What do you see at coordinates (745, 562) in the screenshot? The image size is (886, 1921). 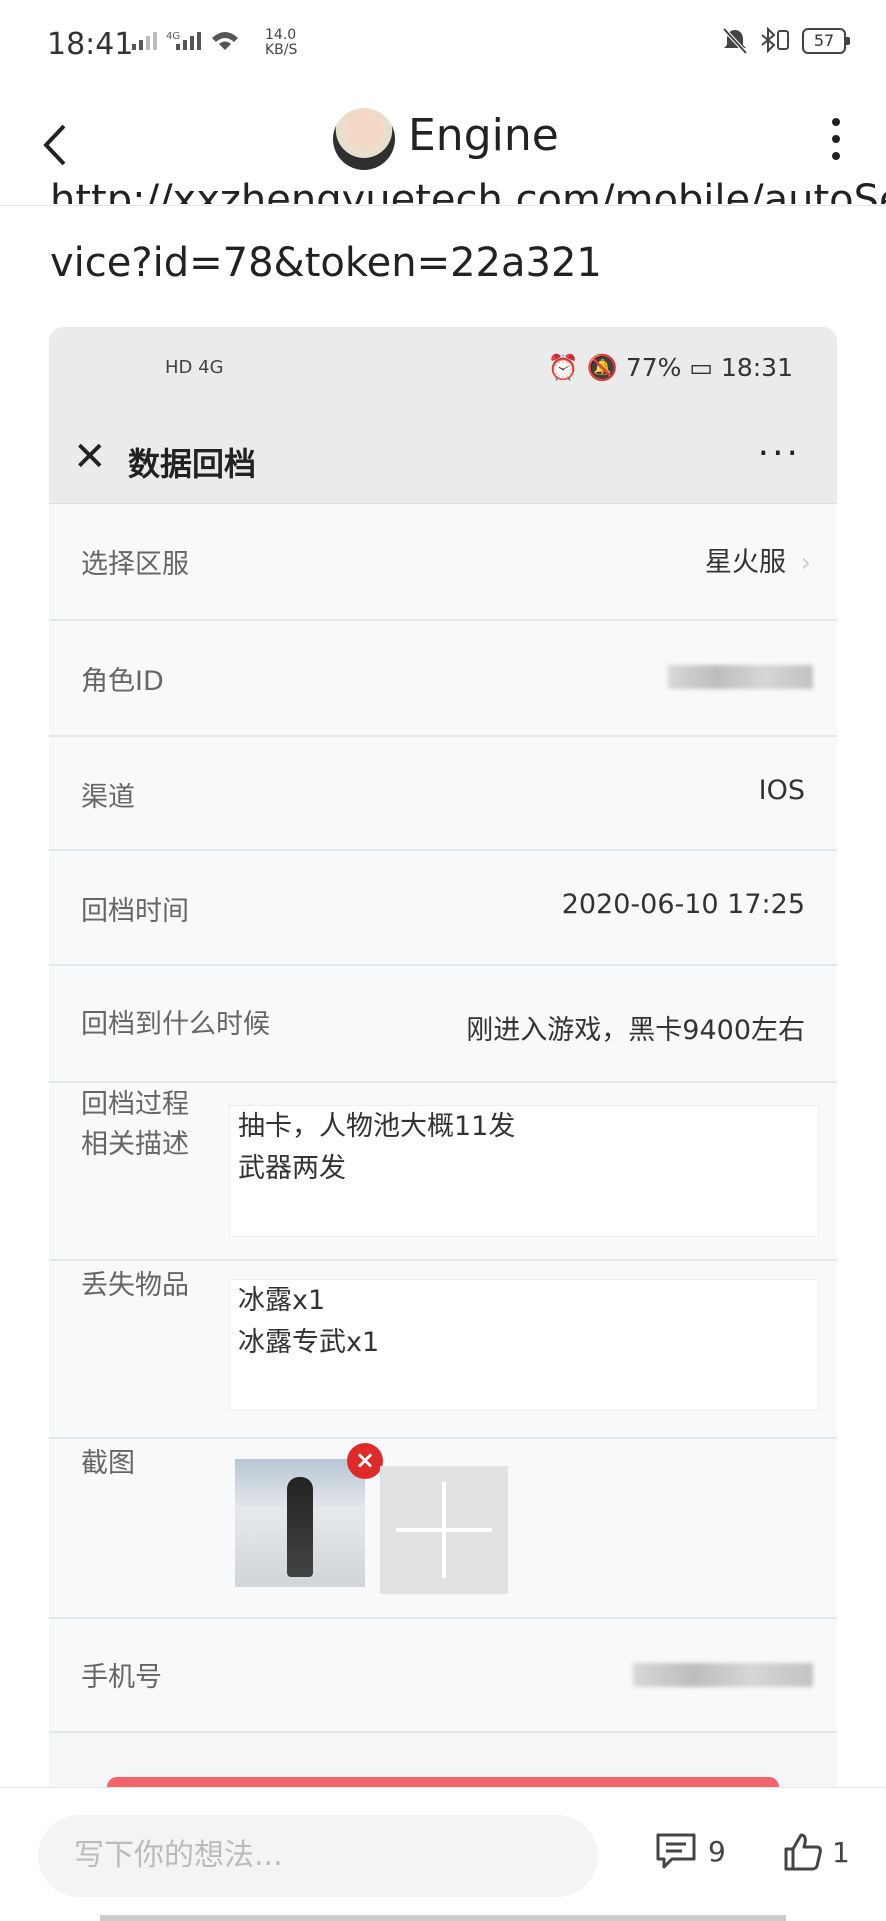 I see `server-value-text: 星火服` at bounding box center [745, 562].